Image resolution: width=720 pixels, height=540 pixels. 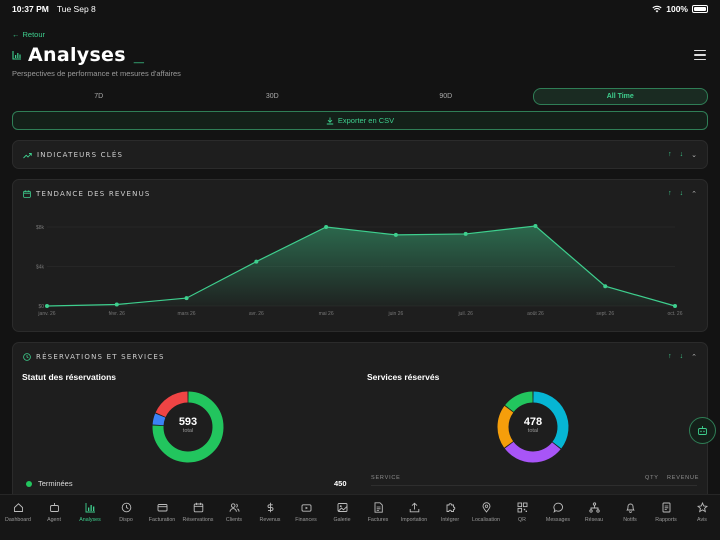 I want to click on tab-label: Revenus, so click(x=270, y=520).